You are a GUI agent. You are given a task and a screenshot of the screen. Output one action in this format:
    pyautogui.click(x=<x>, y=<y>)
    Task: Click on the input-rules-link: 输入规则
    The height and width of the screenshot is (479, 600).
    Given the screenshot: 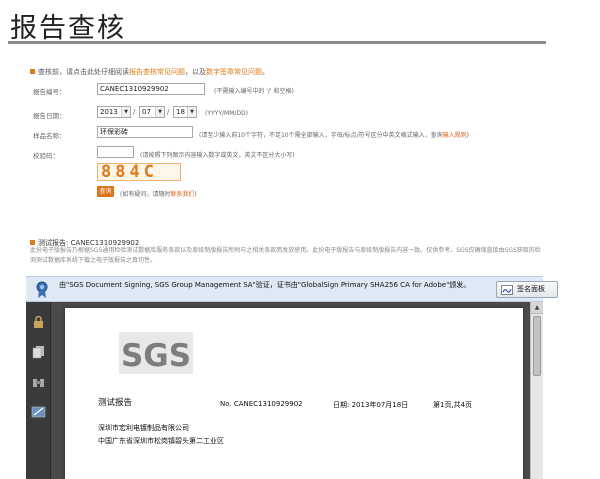 What is the action you would take?
    pyautogui.click(x=455, y=135)
    